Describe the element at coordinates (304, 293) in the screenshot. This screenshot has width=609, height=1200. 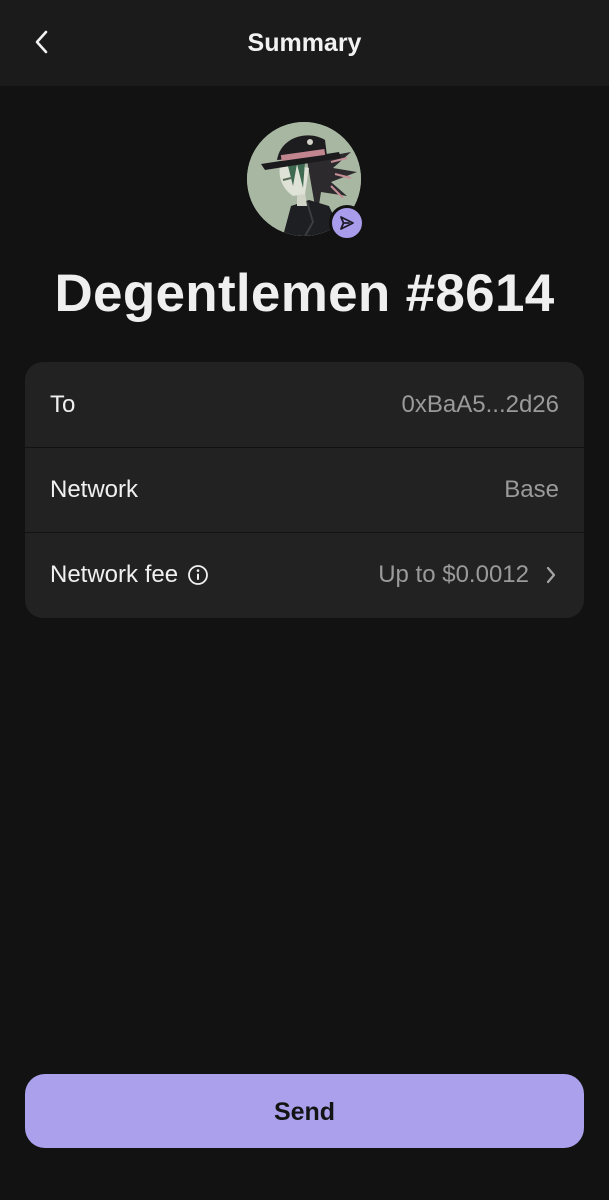
I see `nft-name: Degentlemen #8614` at that location.